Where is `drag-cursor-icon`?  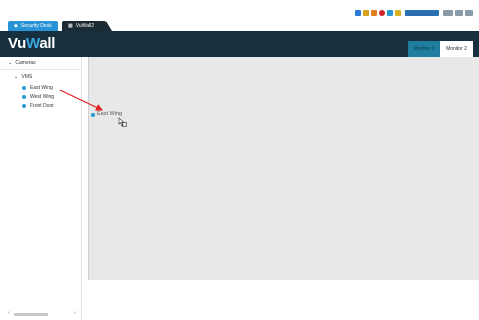 drag-cursor-icon is located at coordinates (122, 122).